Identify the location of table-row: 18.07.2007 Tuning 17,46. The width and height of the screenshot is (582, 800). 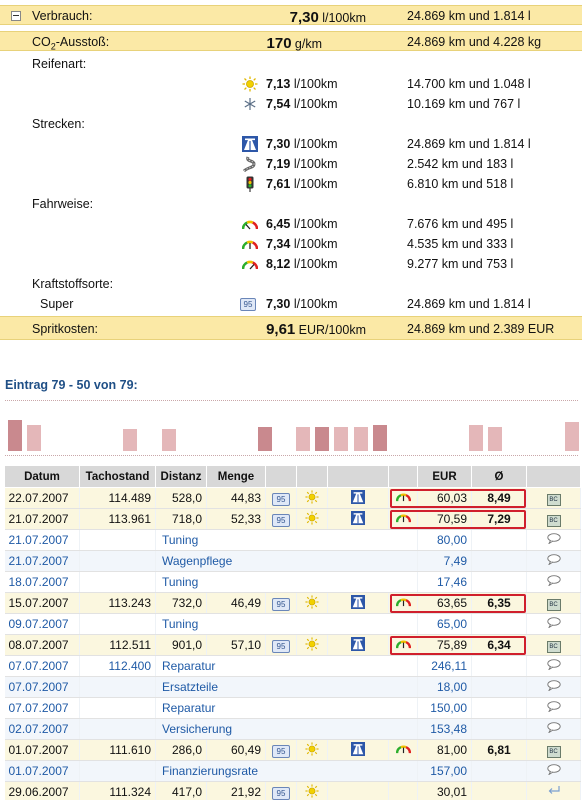
(292, 582).